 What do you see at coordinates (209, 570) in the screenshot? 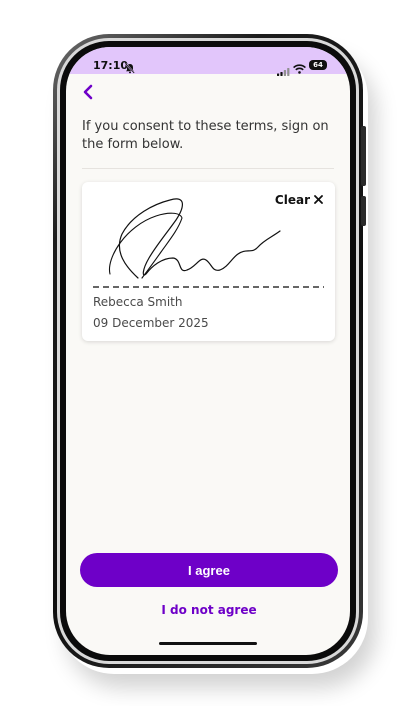
I see `agree-button: I agree` at bounding box center [209, 570].